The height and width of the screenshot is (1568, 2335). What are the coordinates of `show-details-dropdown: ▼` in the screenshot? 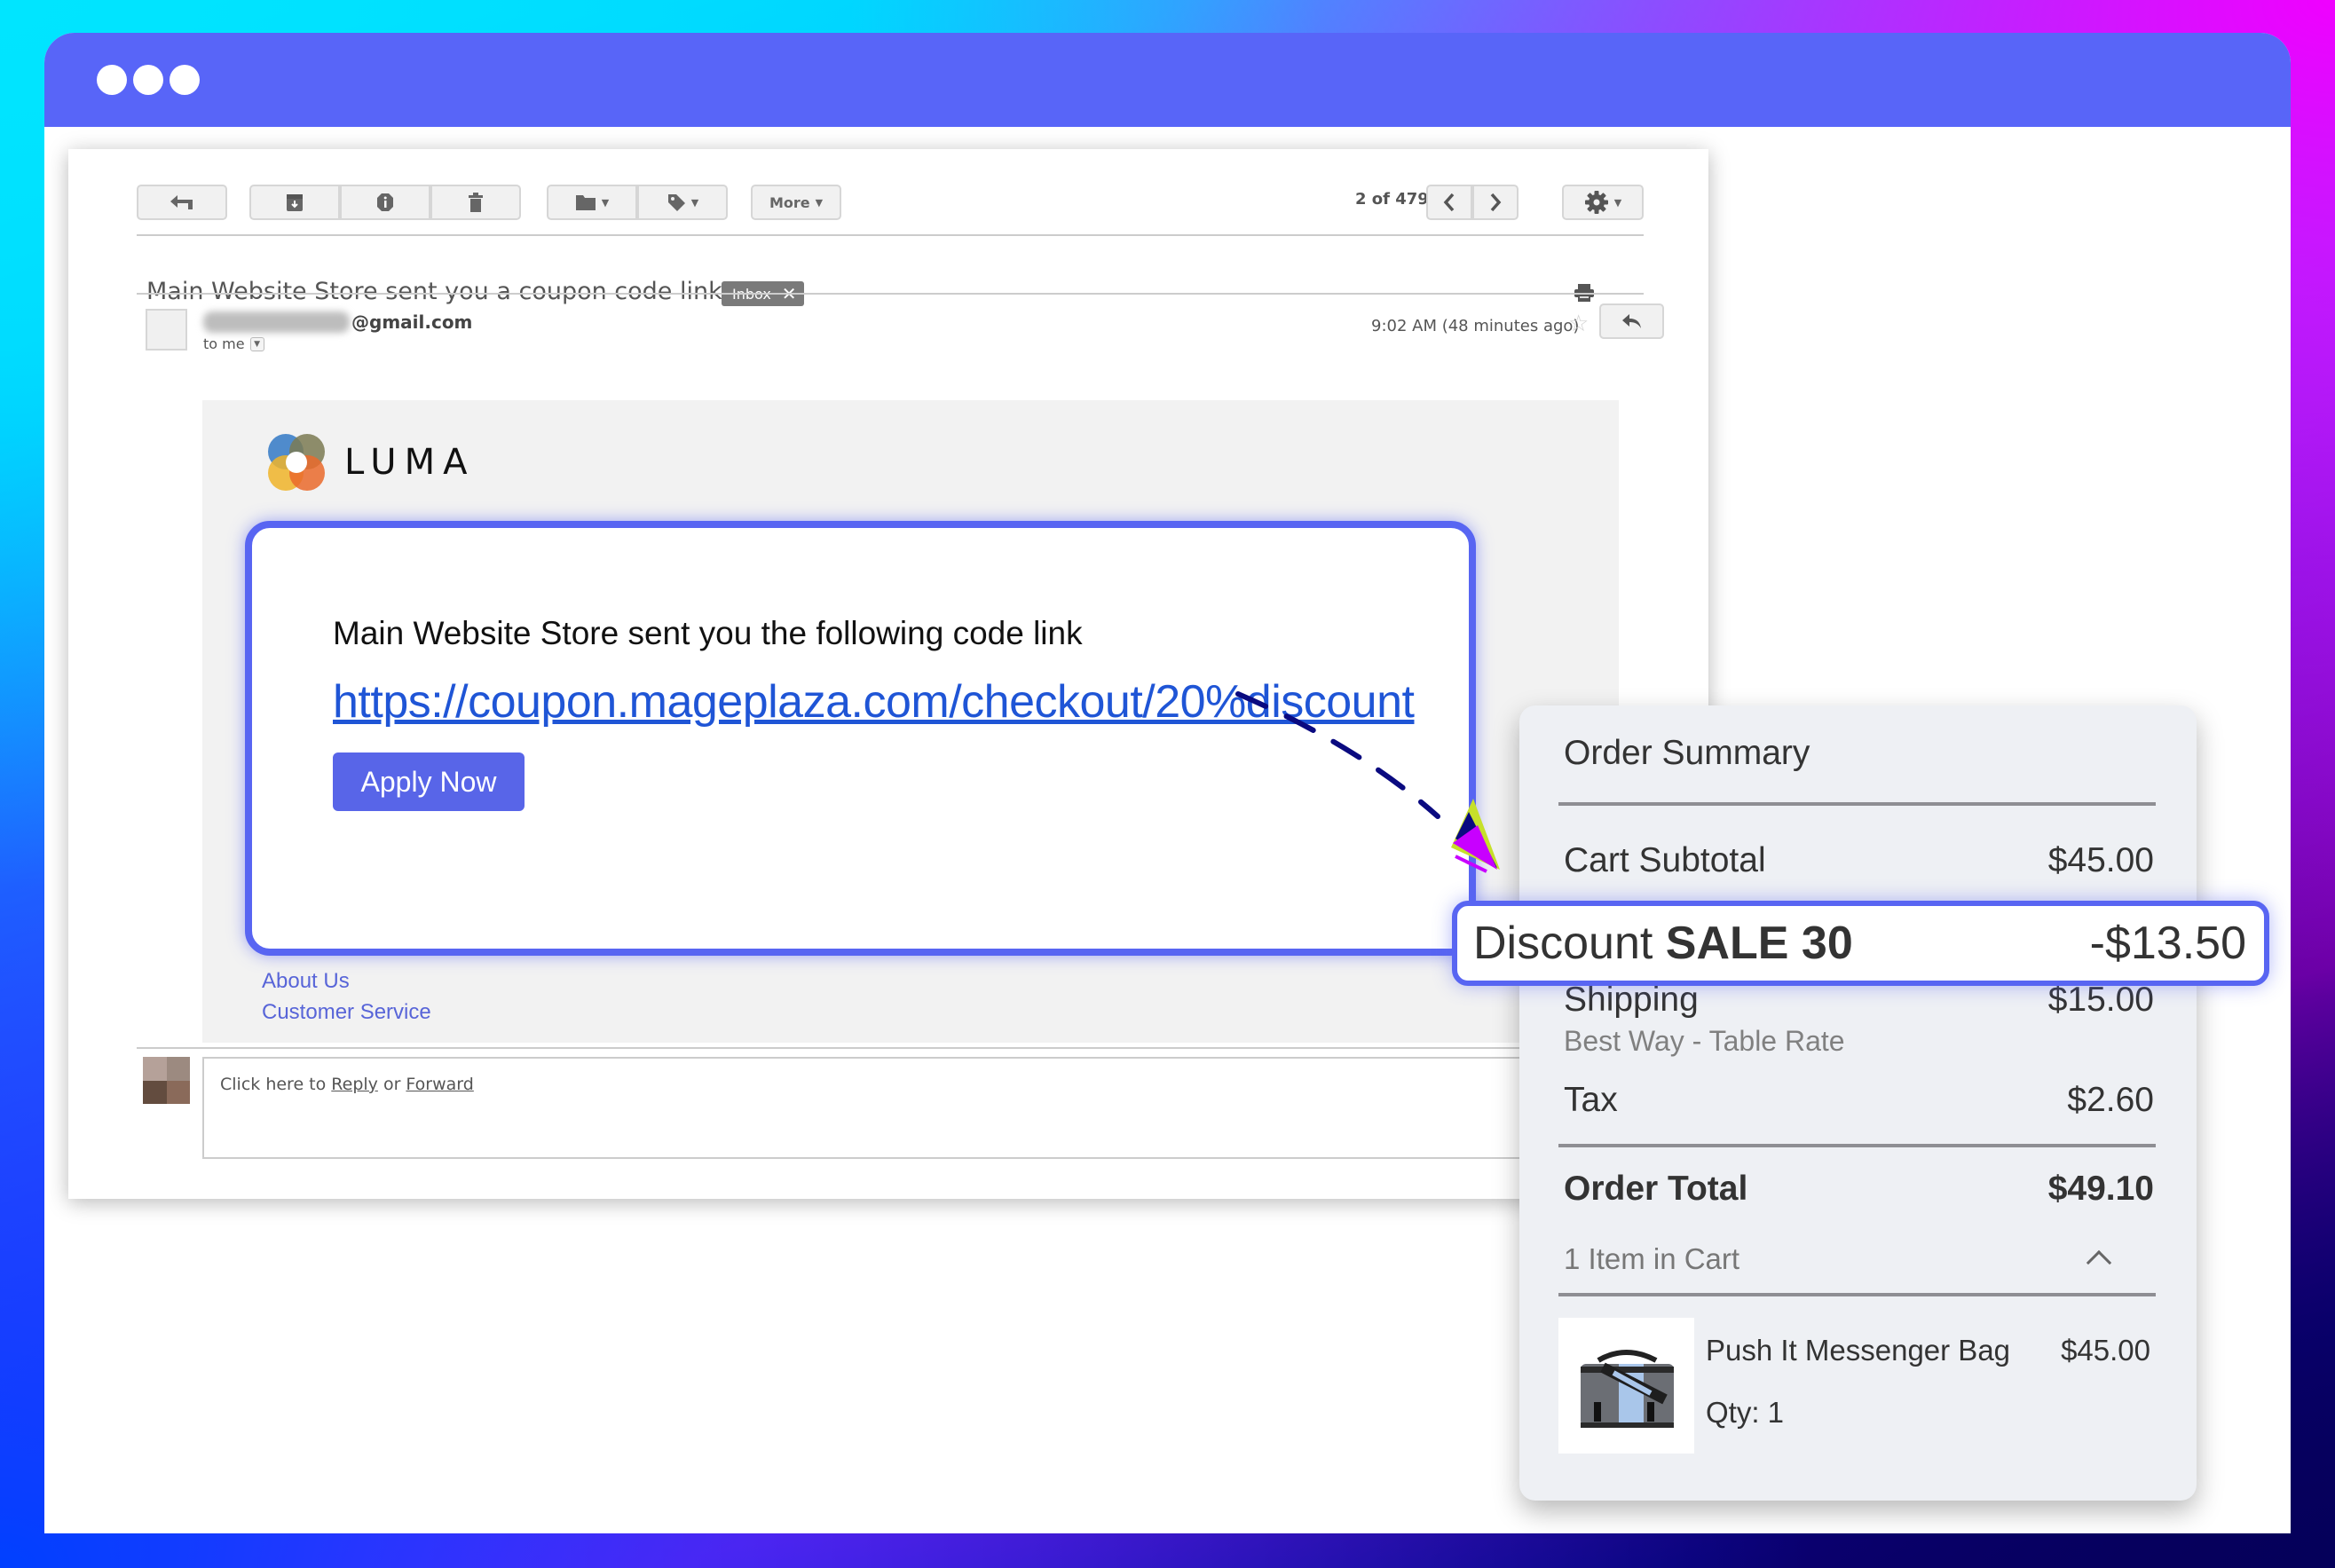 It's located at (256, 343).